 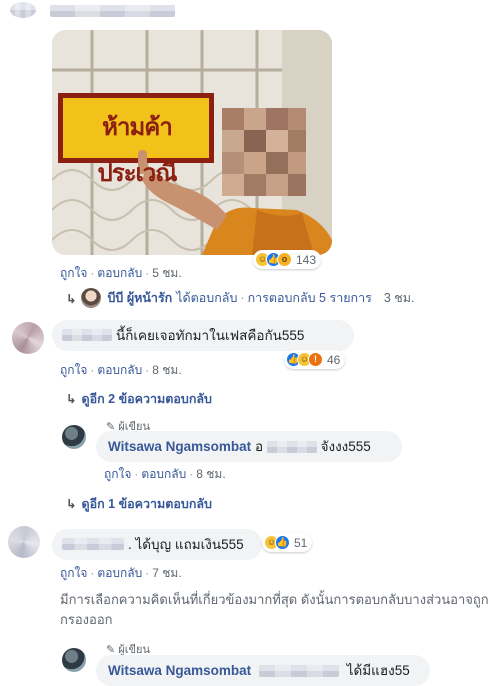 I want to click on wow-icon: o, so click(x=284, y=259).